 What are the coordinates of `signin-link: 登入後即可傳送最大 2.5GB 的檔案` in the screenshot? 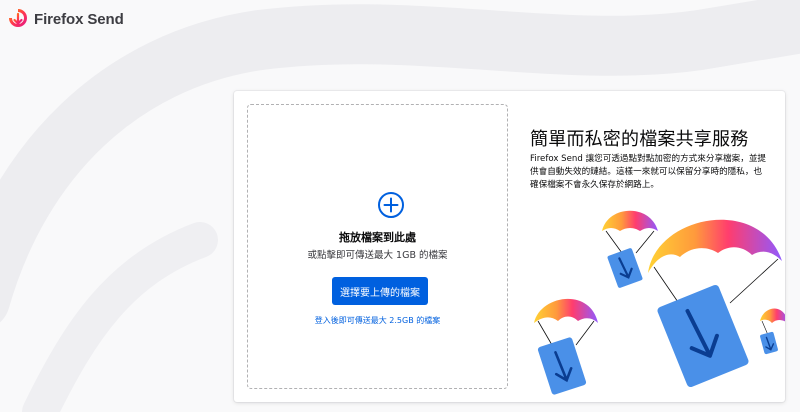 It's located at (377, 320).